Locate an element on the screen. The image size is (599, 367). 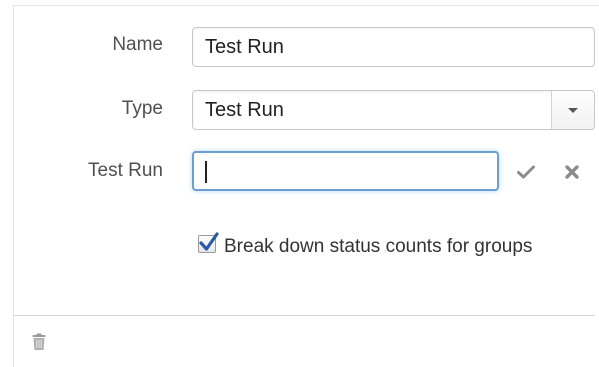
panel-left-border is located at coordinates (13, 186).